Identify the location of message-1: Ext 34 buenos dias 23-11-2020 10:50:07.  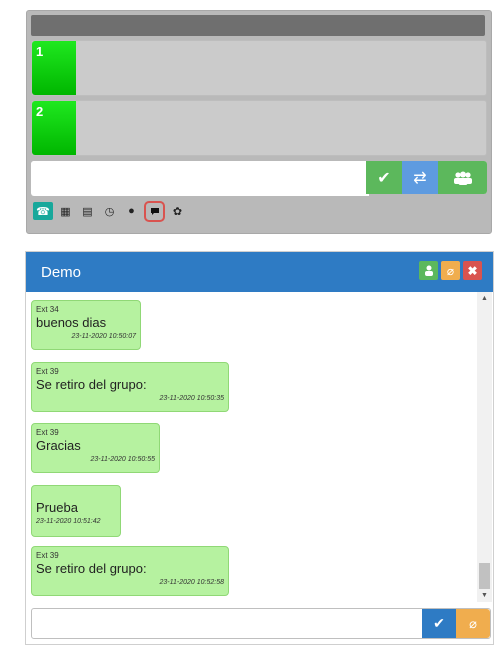
(86, 325).